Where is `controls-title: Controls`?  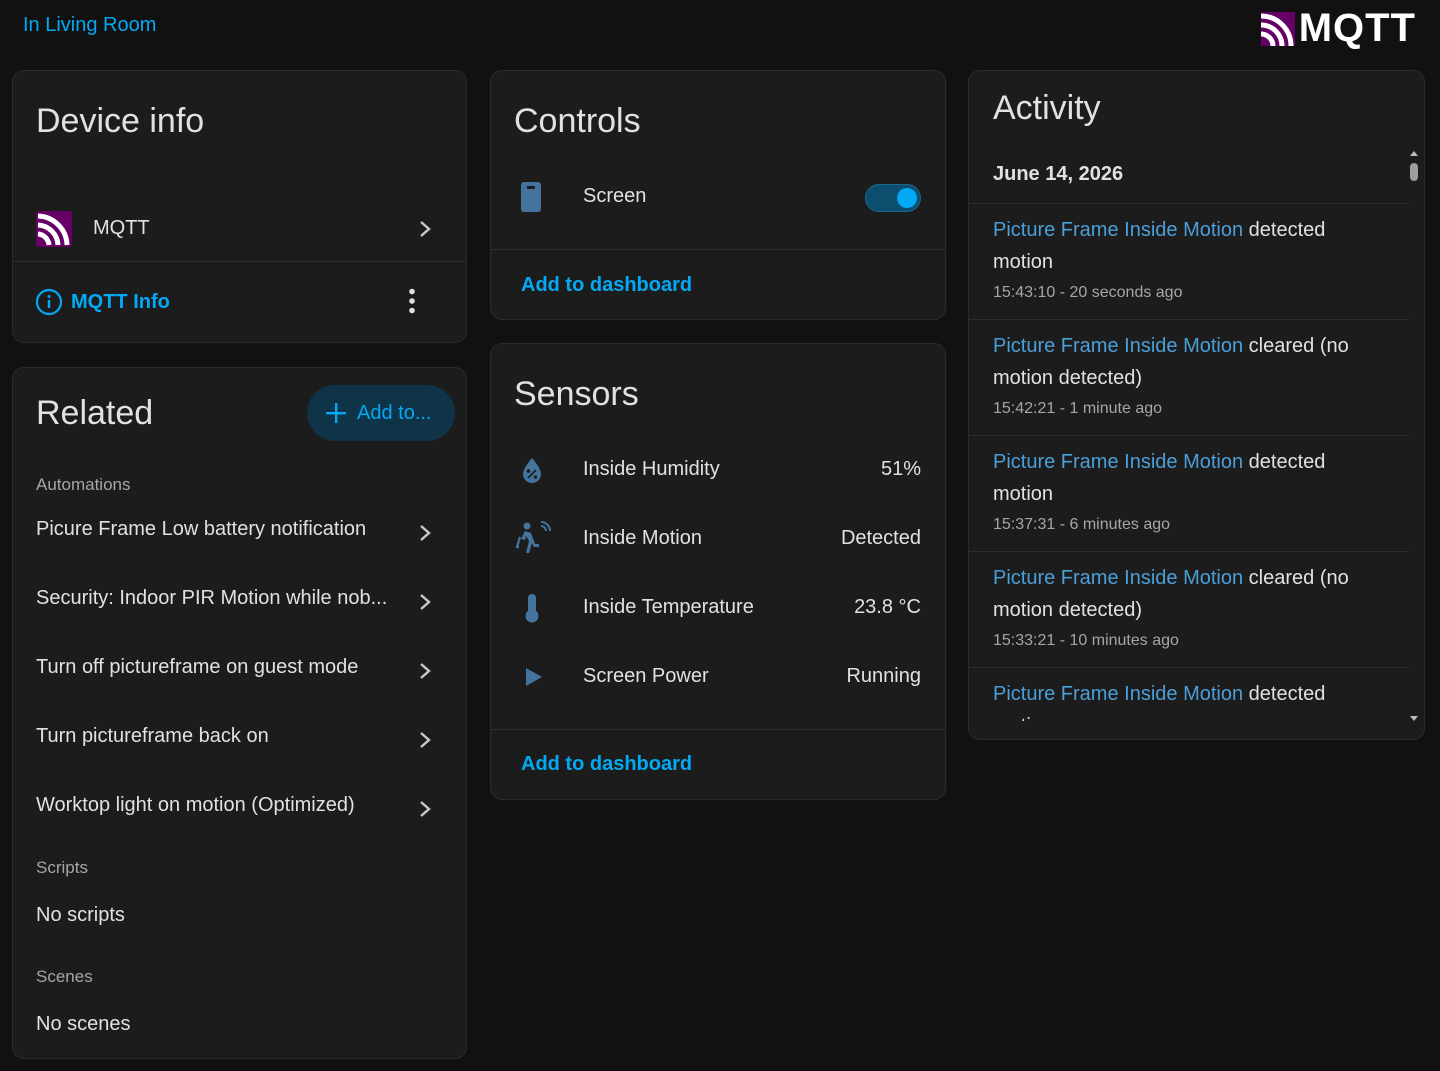 controls-title: Controls is located at coordinates (577, 121).